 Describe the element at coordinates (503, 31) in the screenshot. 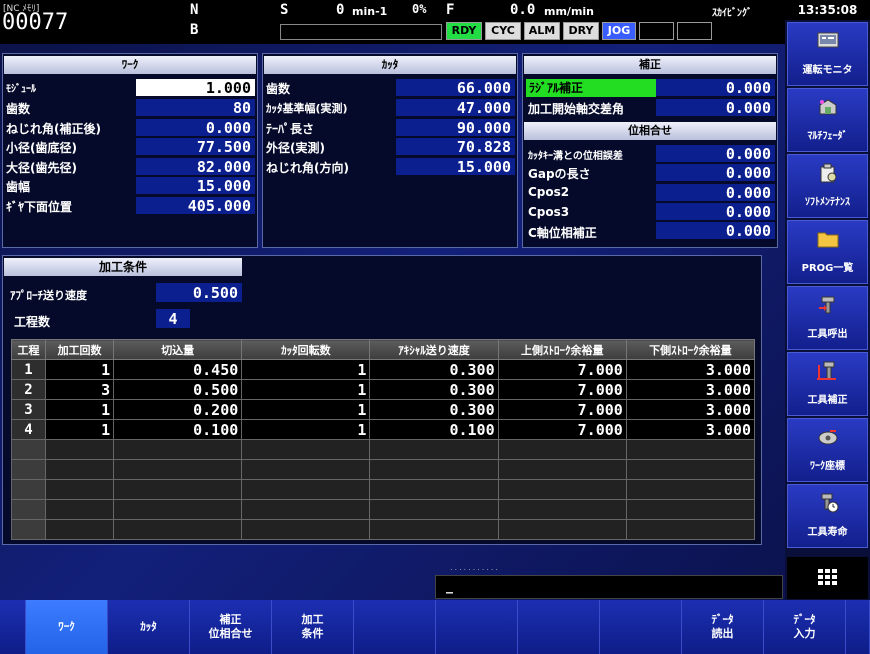

I see `status-cyc: CYC` at that location.